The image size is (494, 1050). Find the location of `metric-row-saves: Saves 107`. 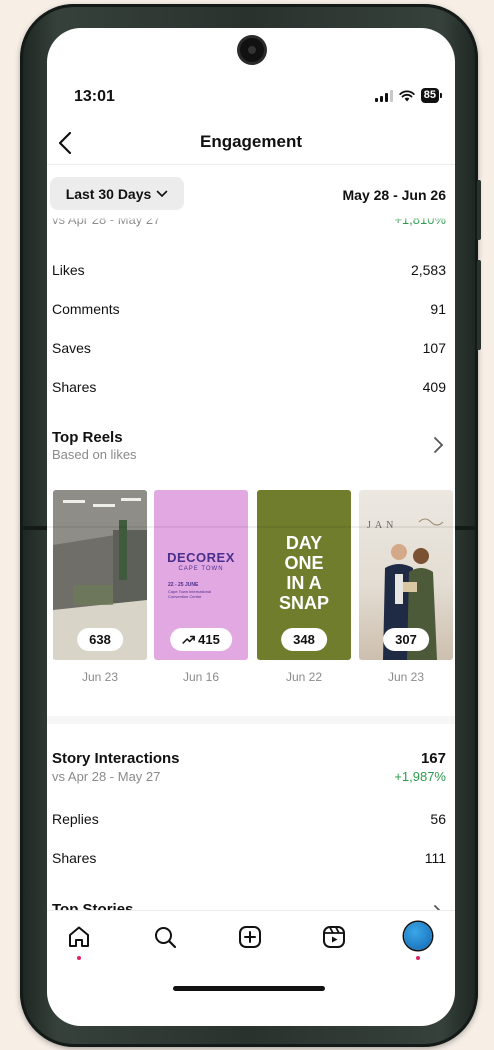

metric-row-saves: Saves 107 is located at coordinates (249, 350).